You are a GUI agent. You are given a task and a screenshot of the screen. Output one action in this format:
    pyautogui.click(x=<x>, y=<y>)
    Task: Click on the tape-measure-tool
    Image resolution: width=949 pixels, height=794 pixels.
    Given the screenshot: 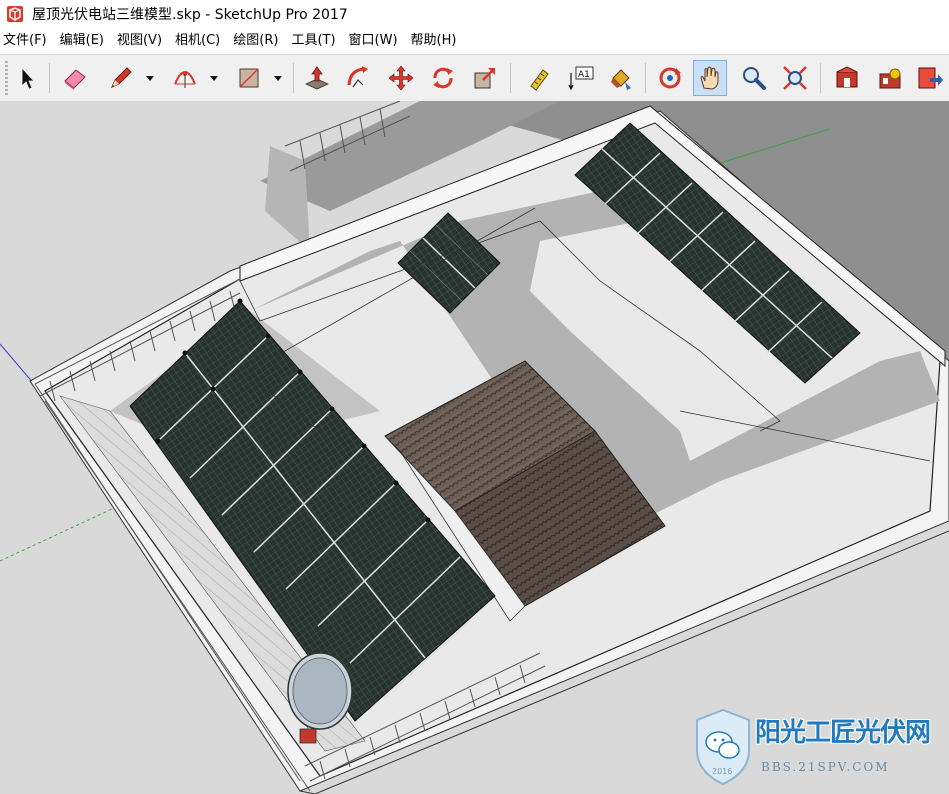 What is the action you would take?
    pyautogui.click(x=539, y=78)
    